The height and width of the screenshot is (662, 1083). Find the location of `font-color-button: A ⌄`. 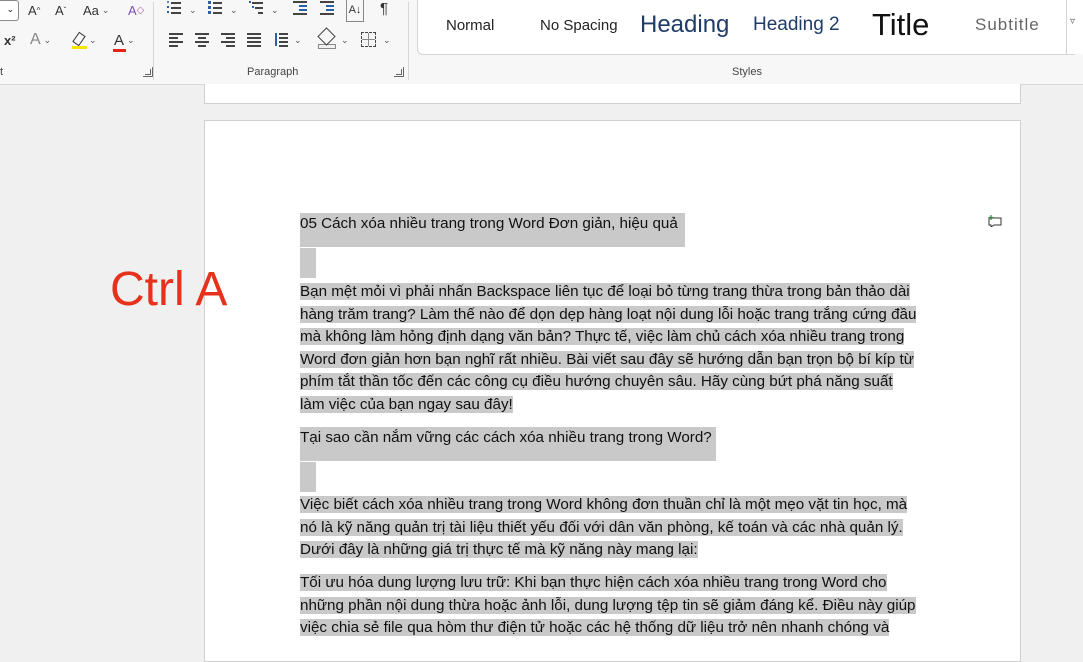

font-color-button: A ⌄ is located at coordinates (124, 41).